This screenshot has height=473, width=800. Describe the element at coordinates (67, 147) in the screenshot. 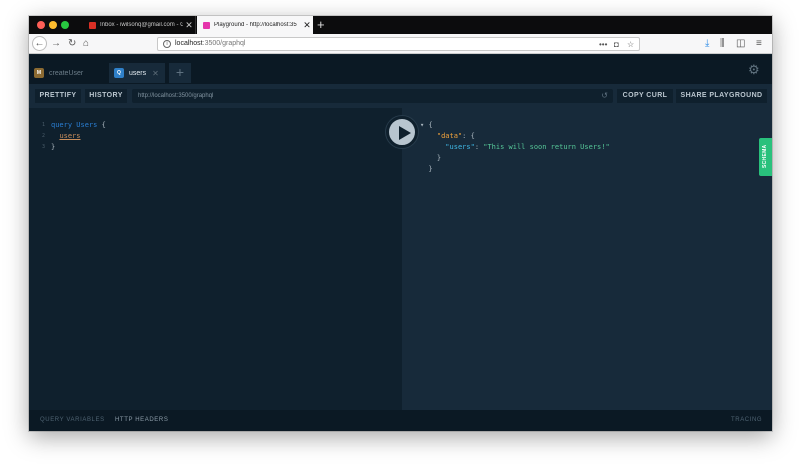

I see `code-line: 3 }` at that location.